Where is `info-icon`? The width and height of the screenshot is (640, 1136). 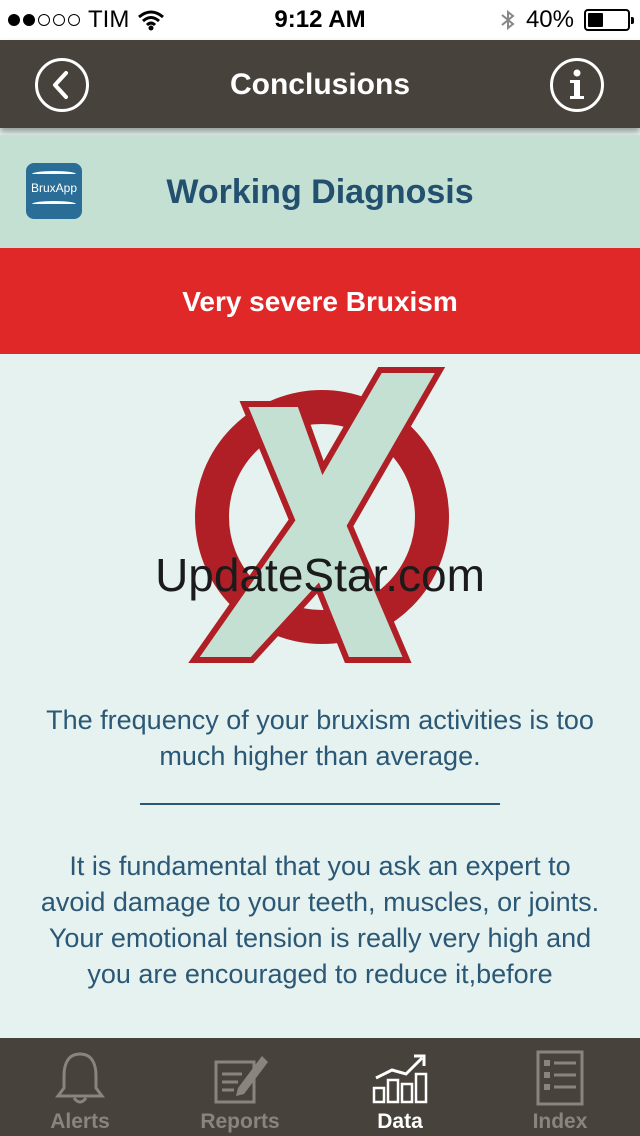 info-icon is located at coordinates (577, 84).